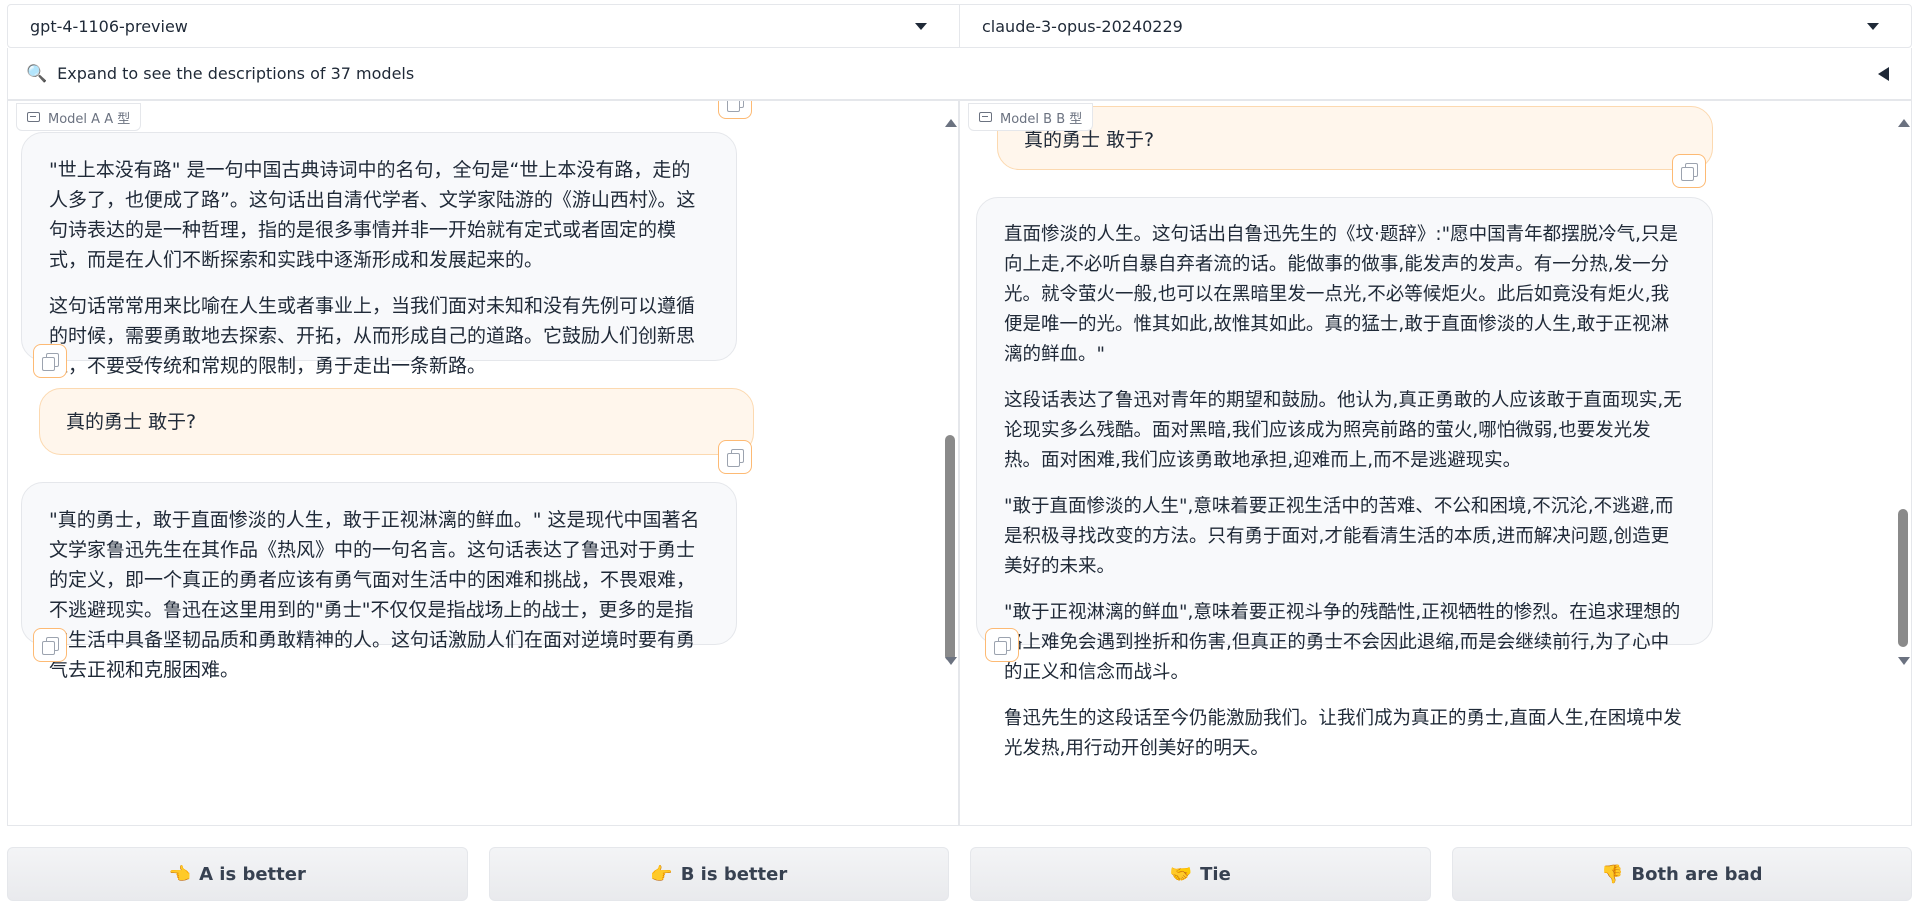 The image size is (1920, 913). I want to click on expand-toggle-icon, so click(1883, 74).